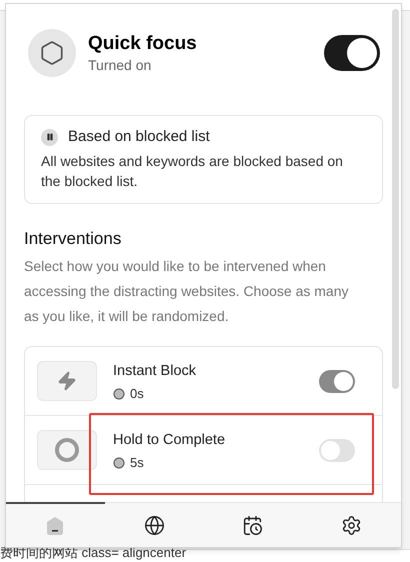 The height and width of the screenshot is (562, 410). Describe the element at coordinates (139, 137) in the screenshot. I see `mode-title: Based on blocked list` at that location.